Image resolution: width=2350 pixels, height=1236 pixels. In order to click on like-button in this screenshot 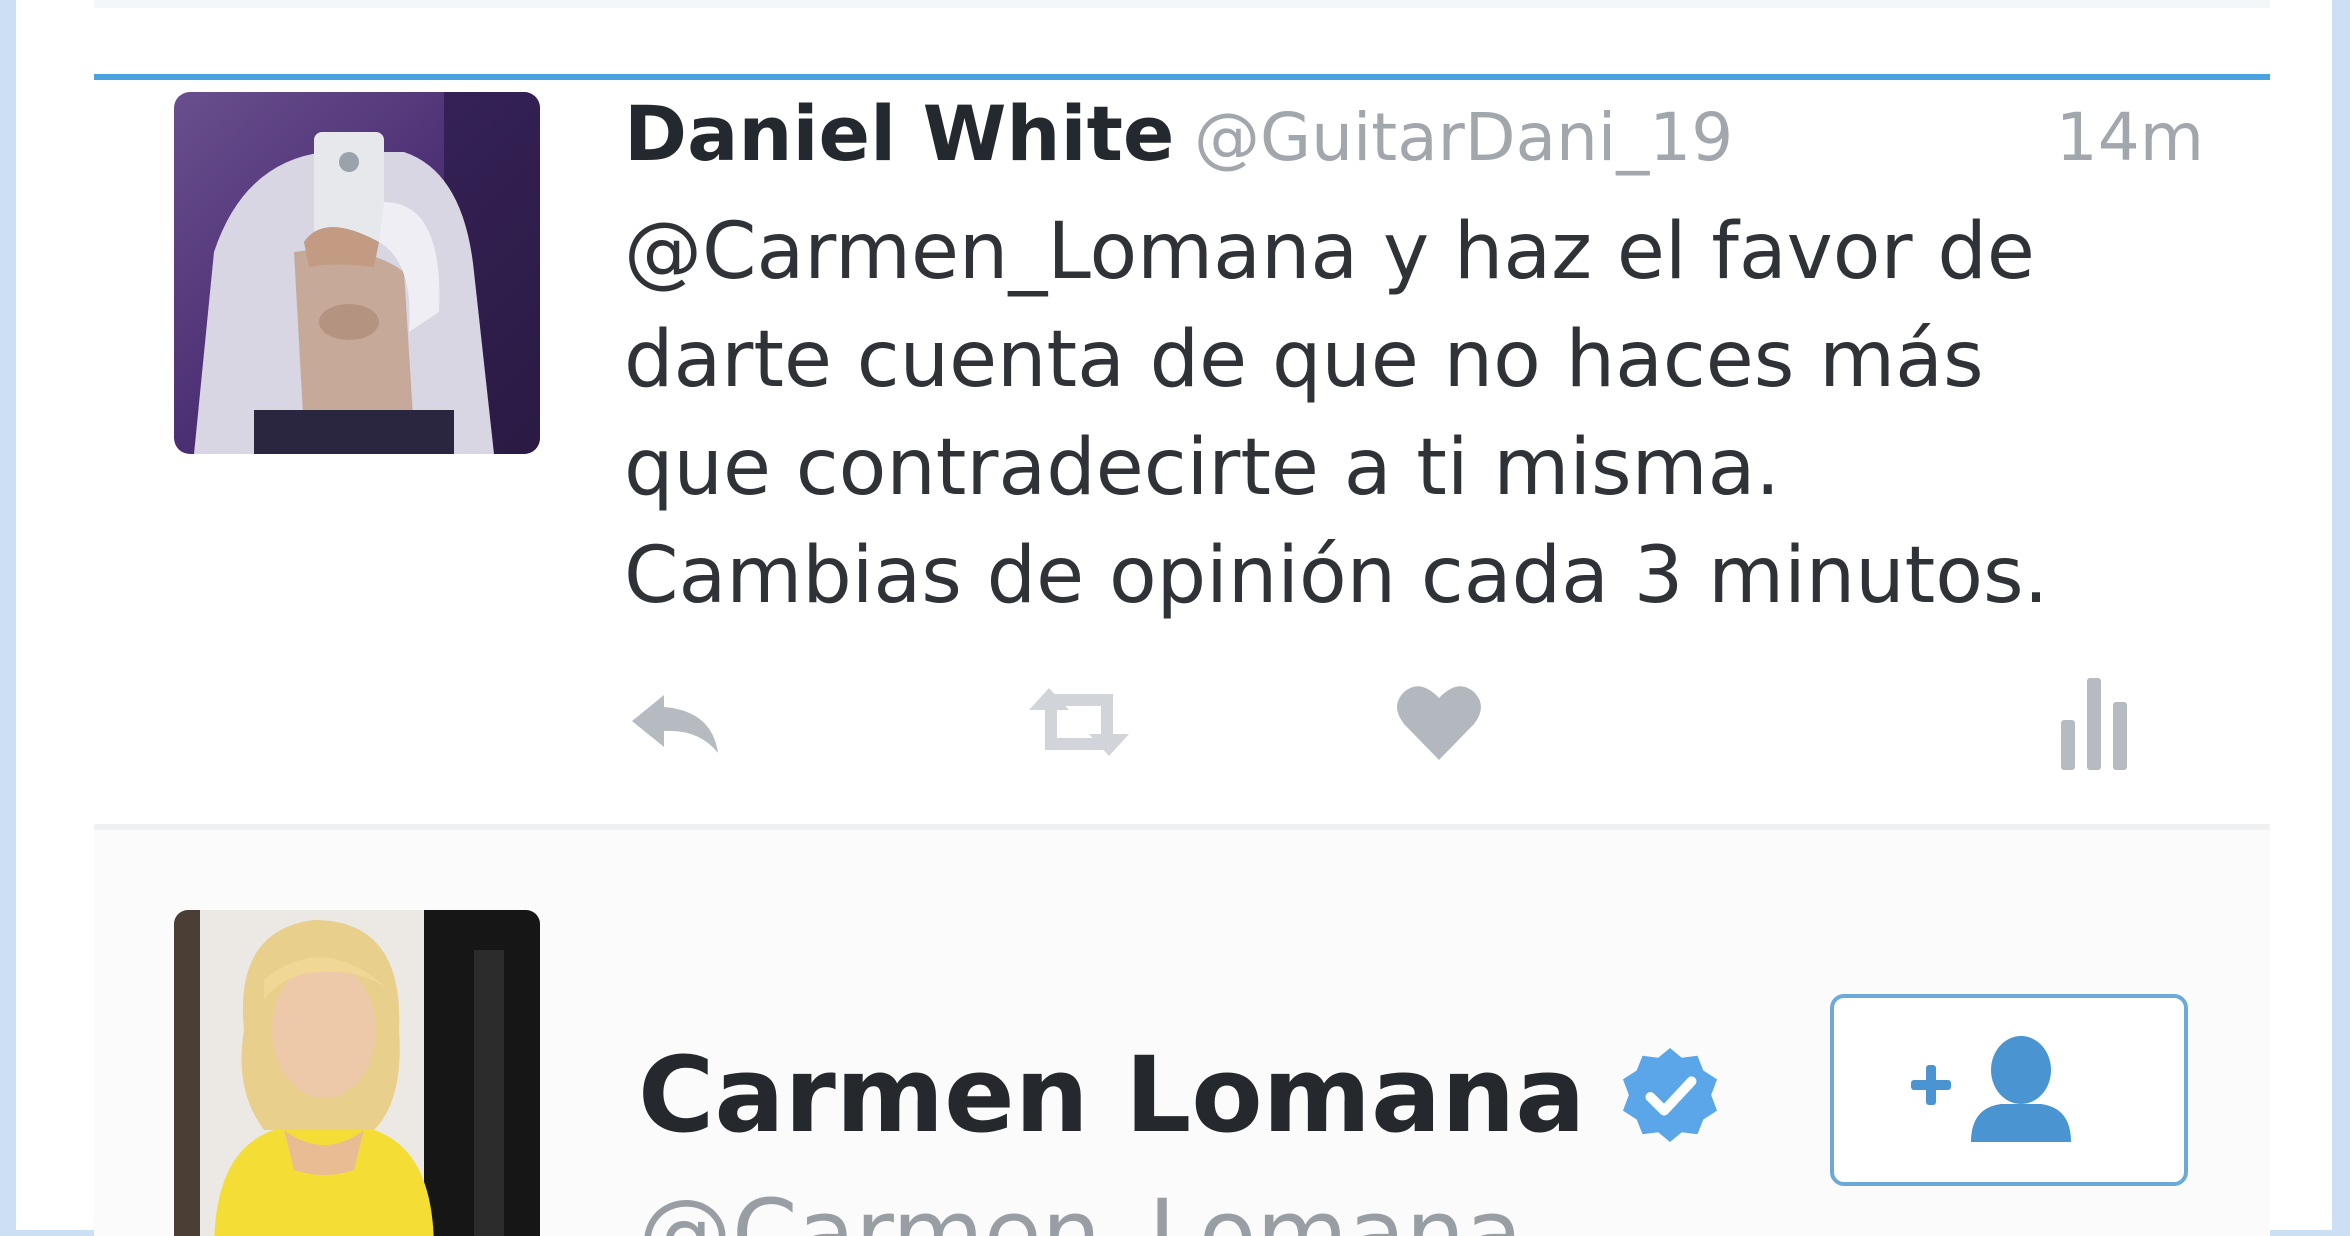, I will do `click(1439, 722)`.